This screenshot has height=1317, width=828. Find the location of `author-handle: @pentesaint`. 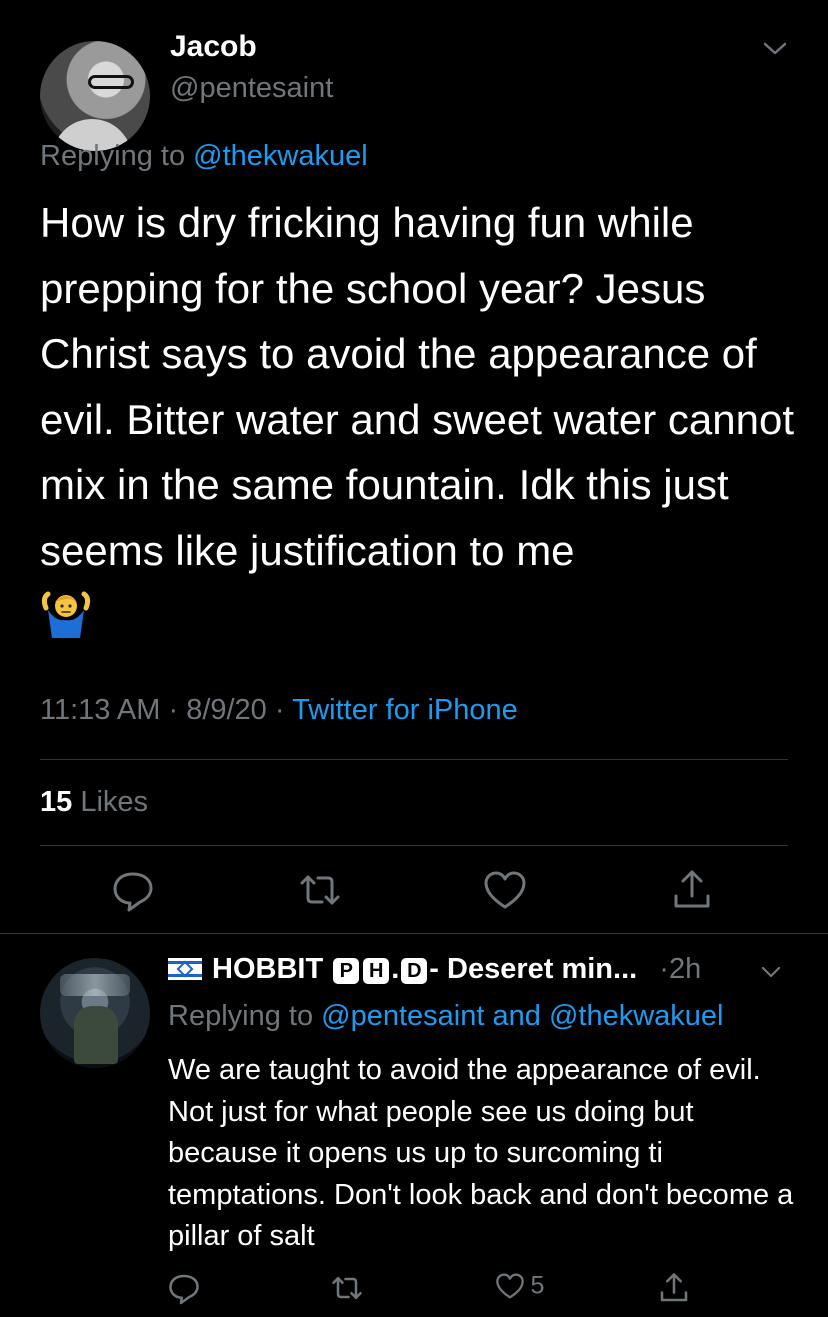

author-handle: @pentesaint is located at coordinates (251, 88).